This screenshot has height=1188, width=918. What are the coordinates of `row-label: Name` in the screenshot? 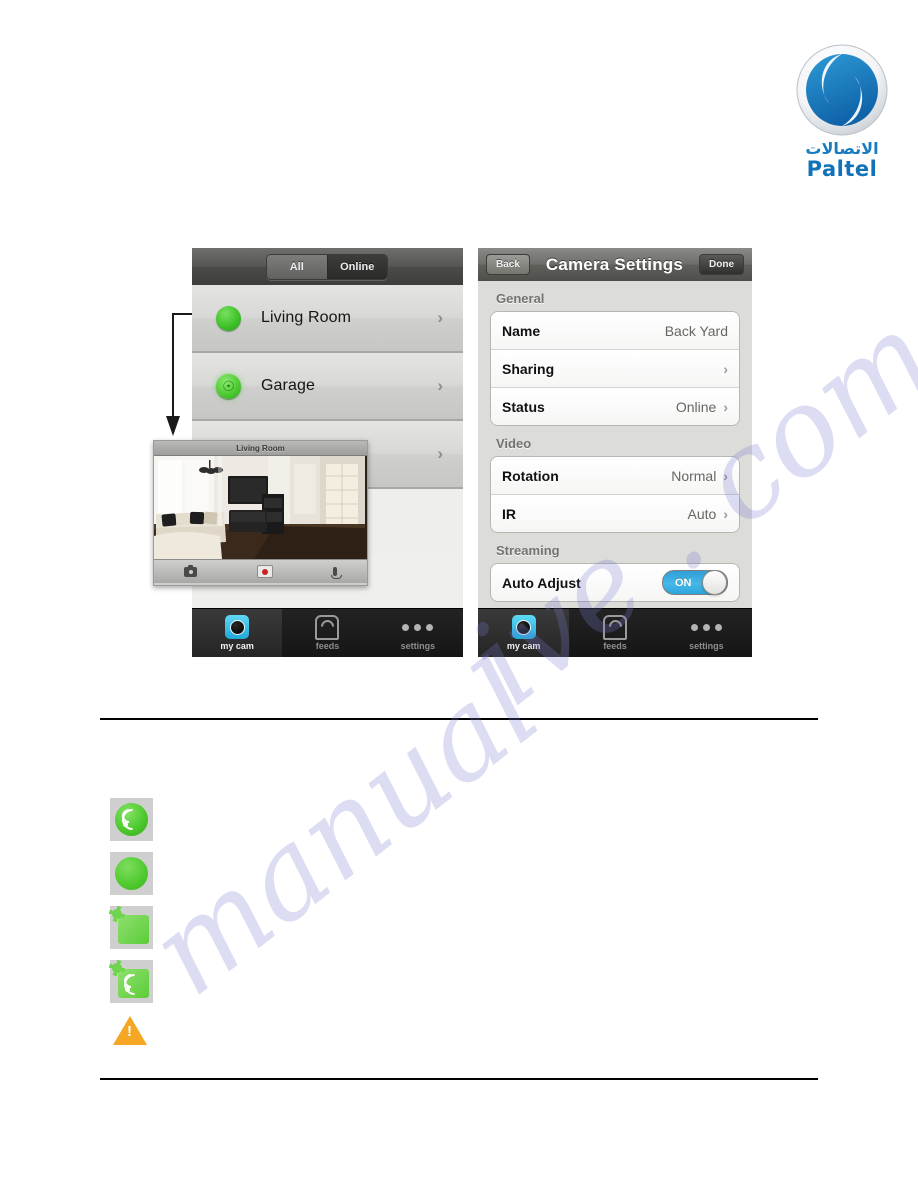 It's located at (521, 330).